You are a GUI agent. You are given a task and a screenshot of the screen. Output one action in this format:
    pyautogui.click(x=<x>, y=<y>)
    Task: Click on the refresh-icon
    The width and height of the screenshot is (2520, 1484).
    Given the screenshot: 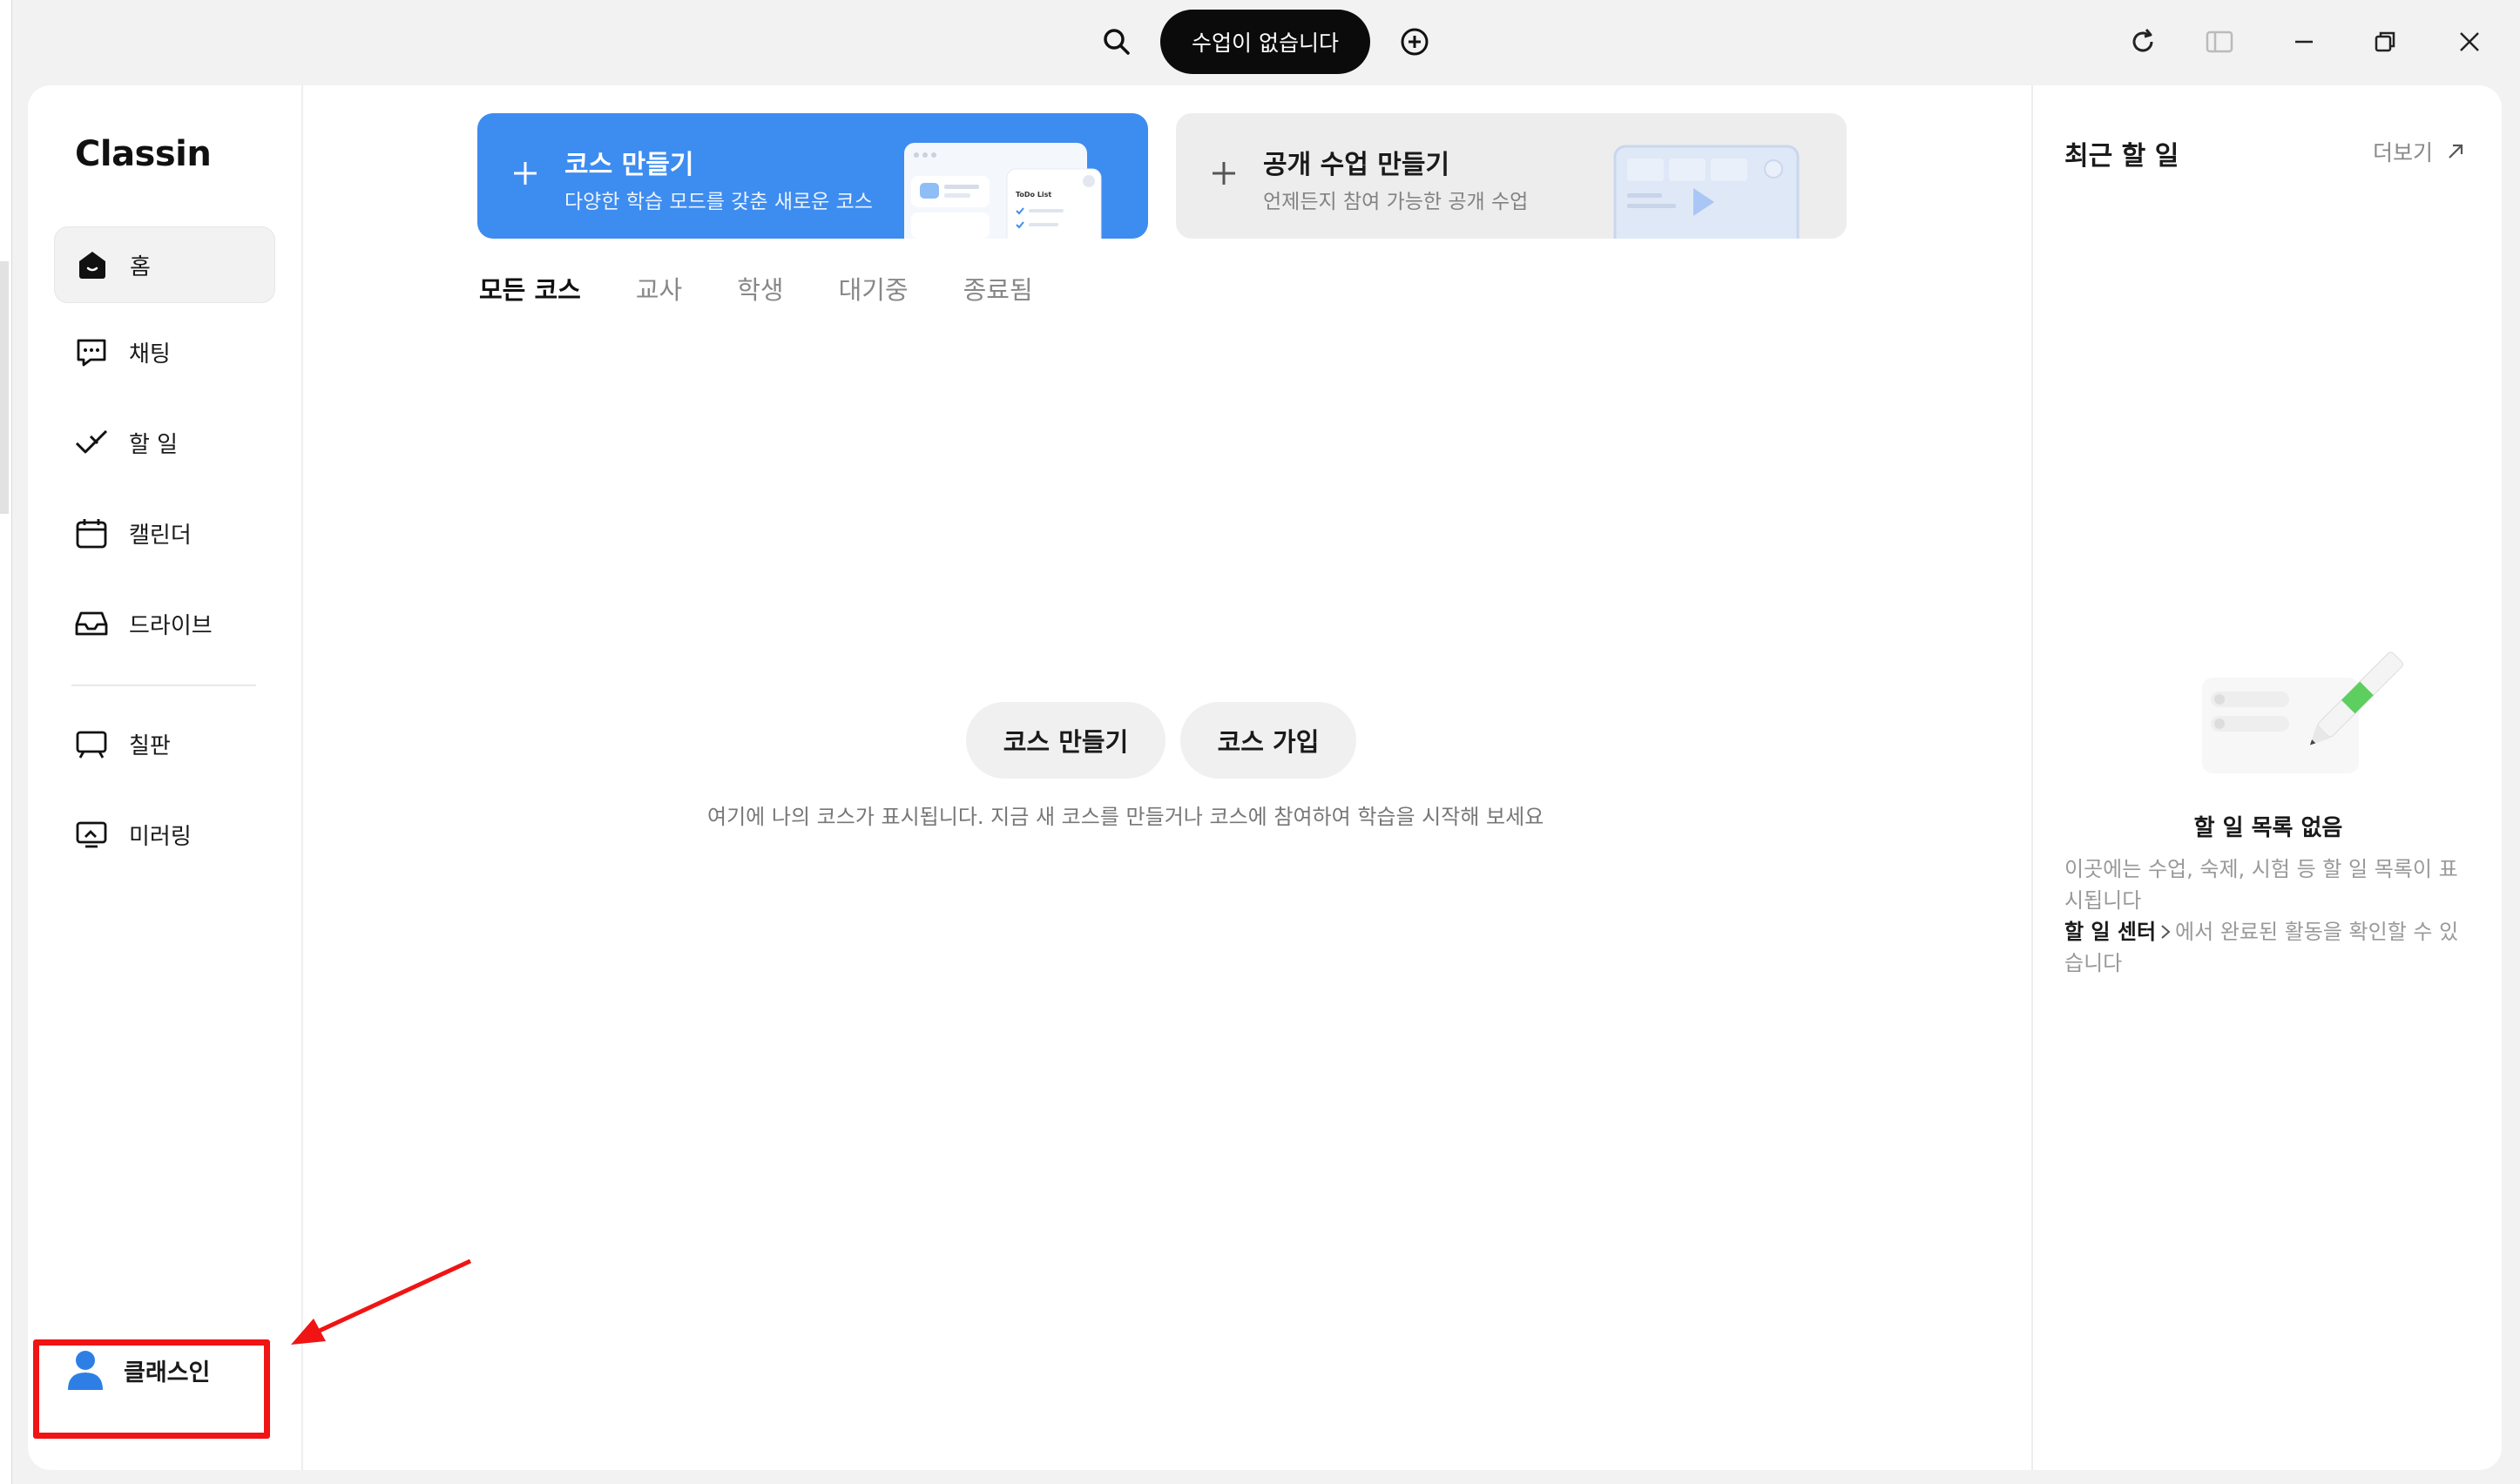 What is the action you would take?
    pyautogui.click(x=2142, y=41)
    